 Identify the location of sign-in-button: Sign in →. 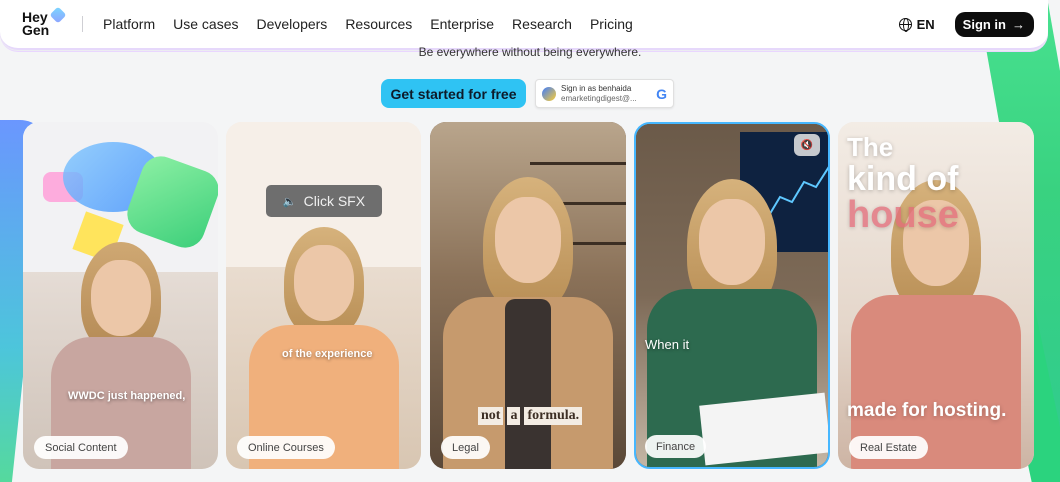
(994, 24).